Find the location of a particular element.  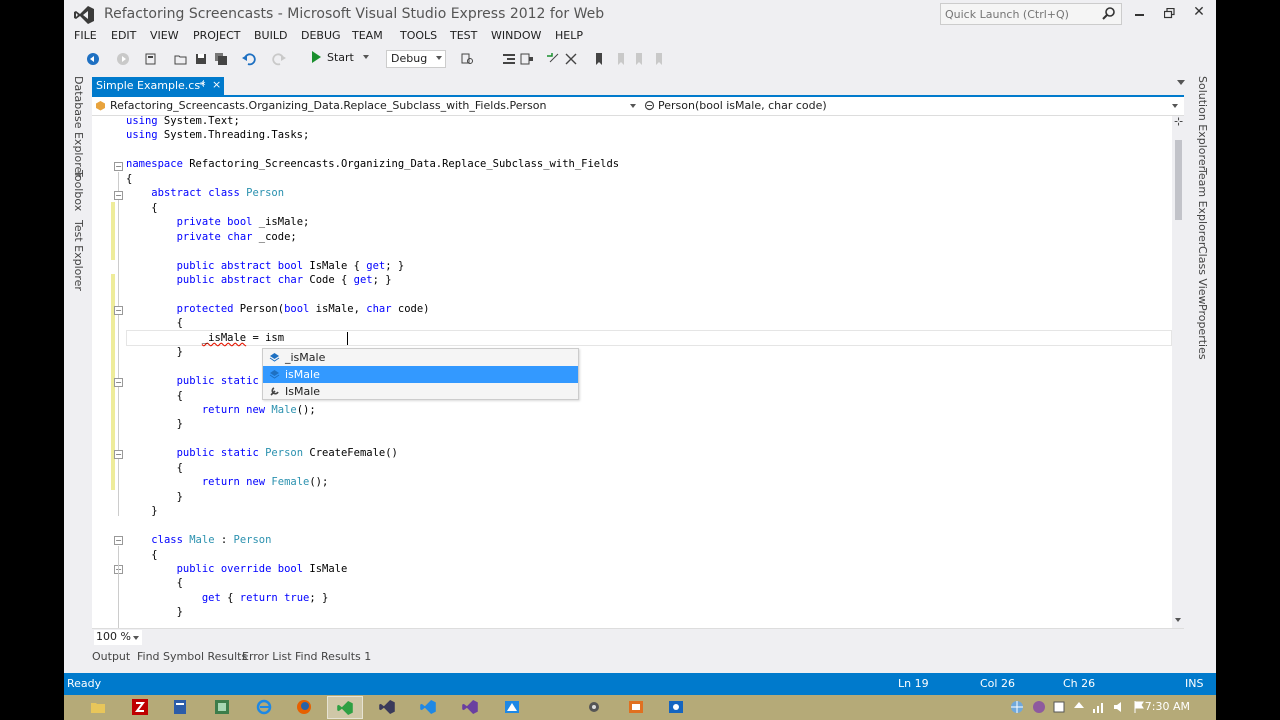

close-tab-icon: × is located at coordinates (216, 84).